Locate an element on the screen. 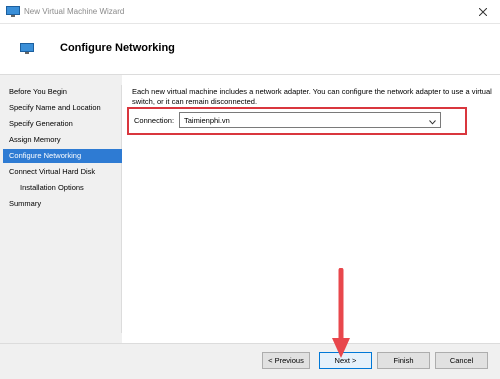 Image resolution: width=500 pixels, height=379 pixels. previous-button: < Previous is located at coordinates (286, 360).